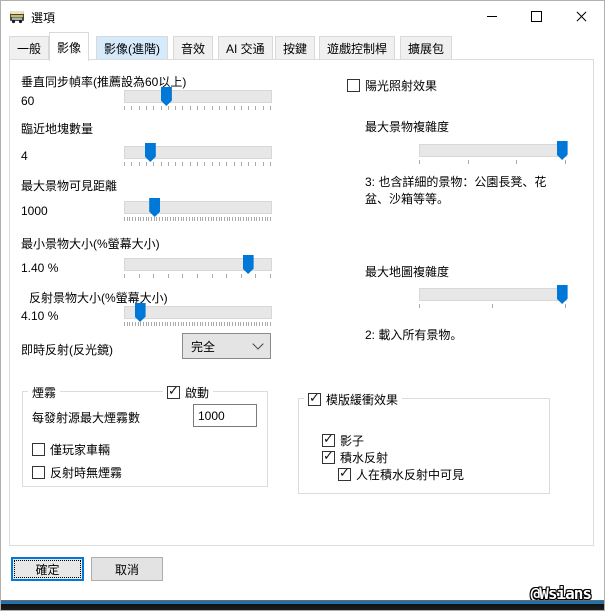  What do you see at coordinates (352, 441) in the screenshot?
I see `shadows-label: 影子` at bounding box center [352, 441].